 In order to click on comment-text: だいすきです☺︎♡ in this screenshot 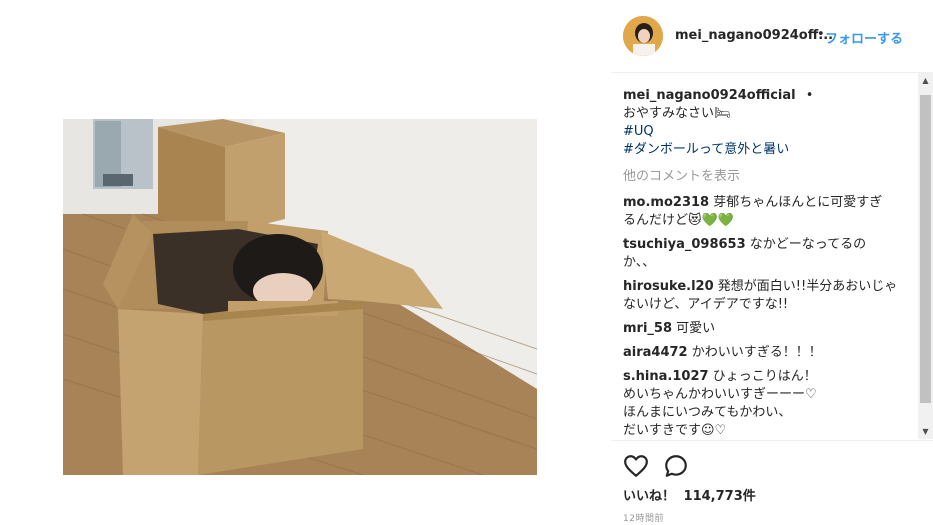, I will do `click(675, 430)`.